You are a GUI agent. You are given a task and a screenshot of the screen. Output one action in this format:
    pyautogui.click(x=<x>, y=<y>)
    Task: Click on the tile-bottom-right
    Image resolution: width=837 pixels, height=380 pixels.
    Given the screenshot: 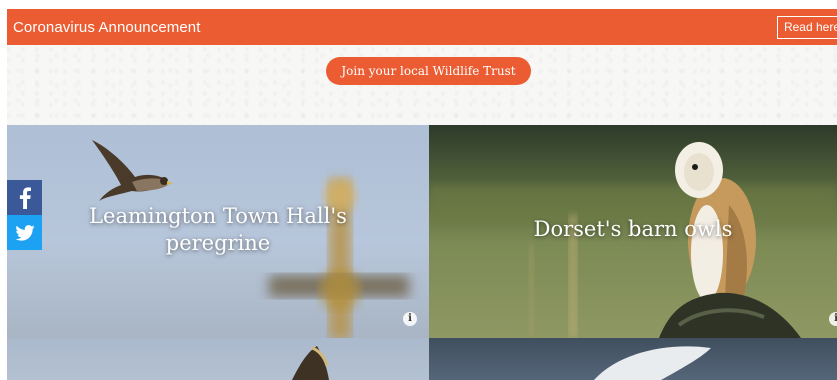 What is the action you would take?
    pyautogui.click(x=633, y=359)
    